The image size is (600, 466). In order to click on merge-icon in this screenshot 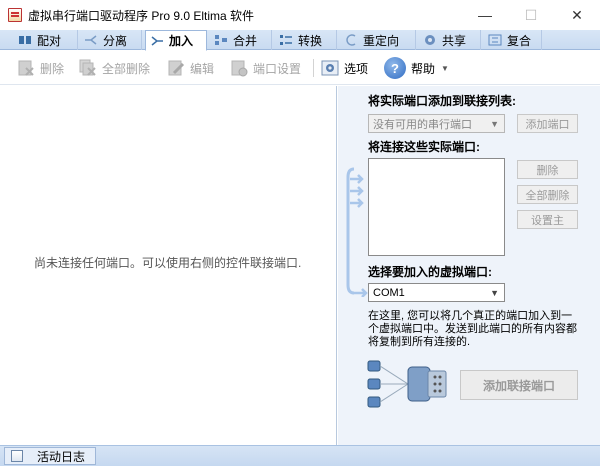, I will do `click(221, 40)`.